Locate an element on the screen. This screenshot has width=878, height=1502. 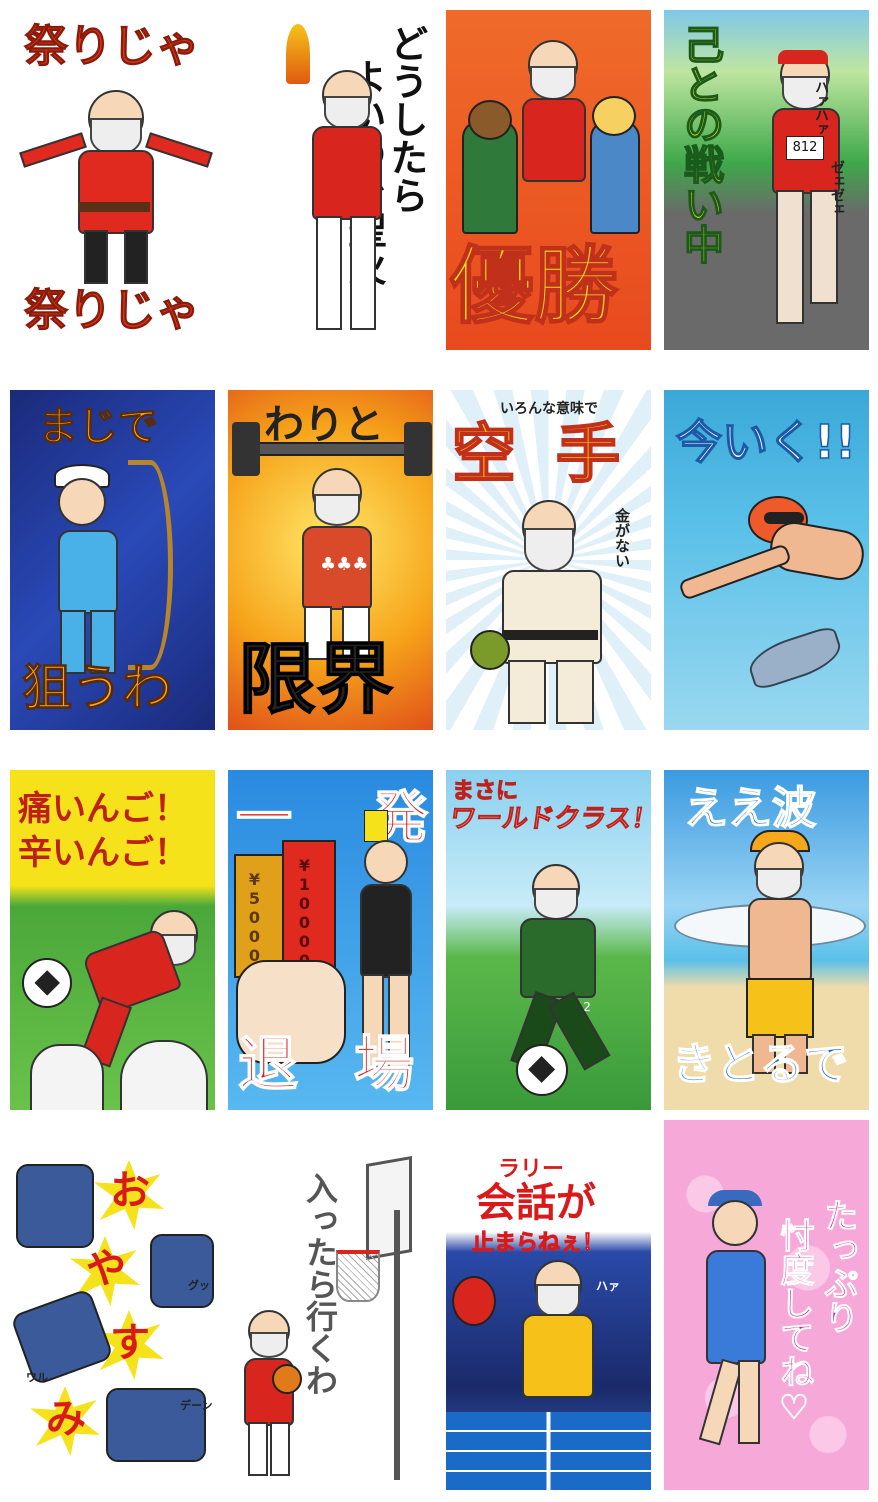
sticker-karate: いろんな意味で 空手 金がない is located at coordinates (548, 560).